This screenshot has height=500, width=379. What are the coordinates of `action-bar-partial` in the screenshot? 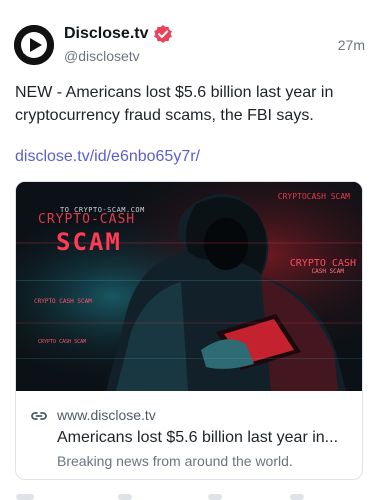 It's located at (189, 496).